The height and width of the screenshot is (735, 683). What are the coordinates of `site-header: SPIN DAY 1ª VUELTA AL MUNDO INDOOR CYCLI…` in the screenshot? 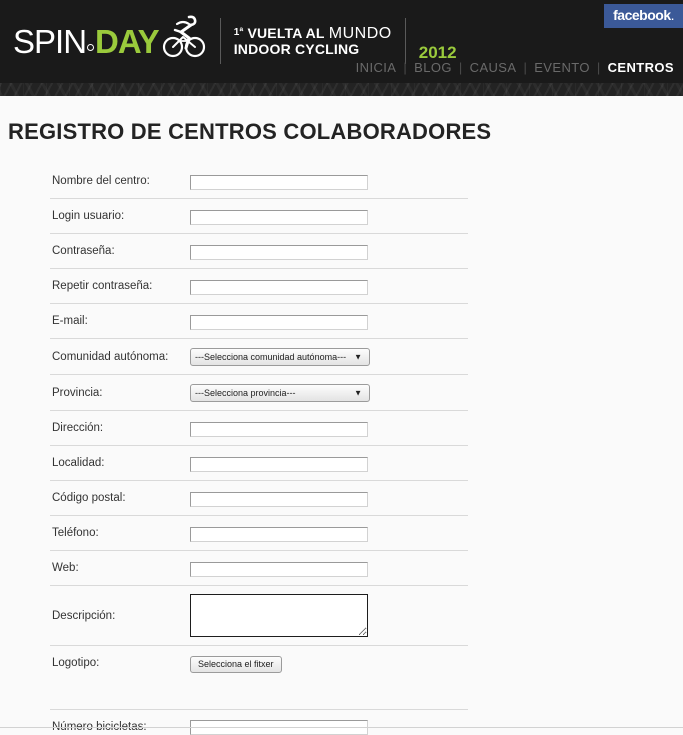 It's located at (341, 48).